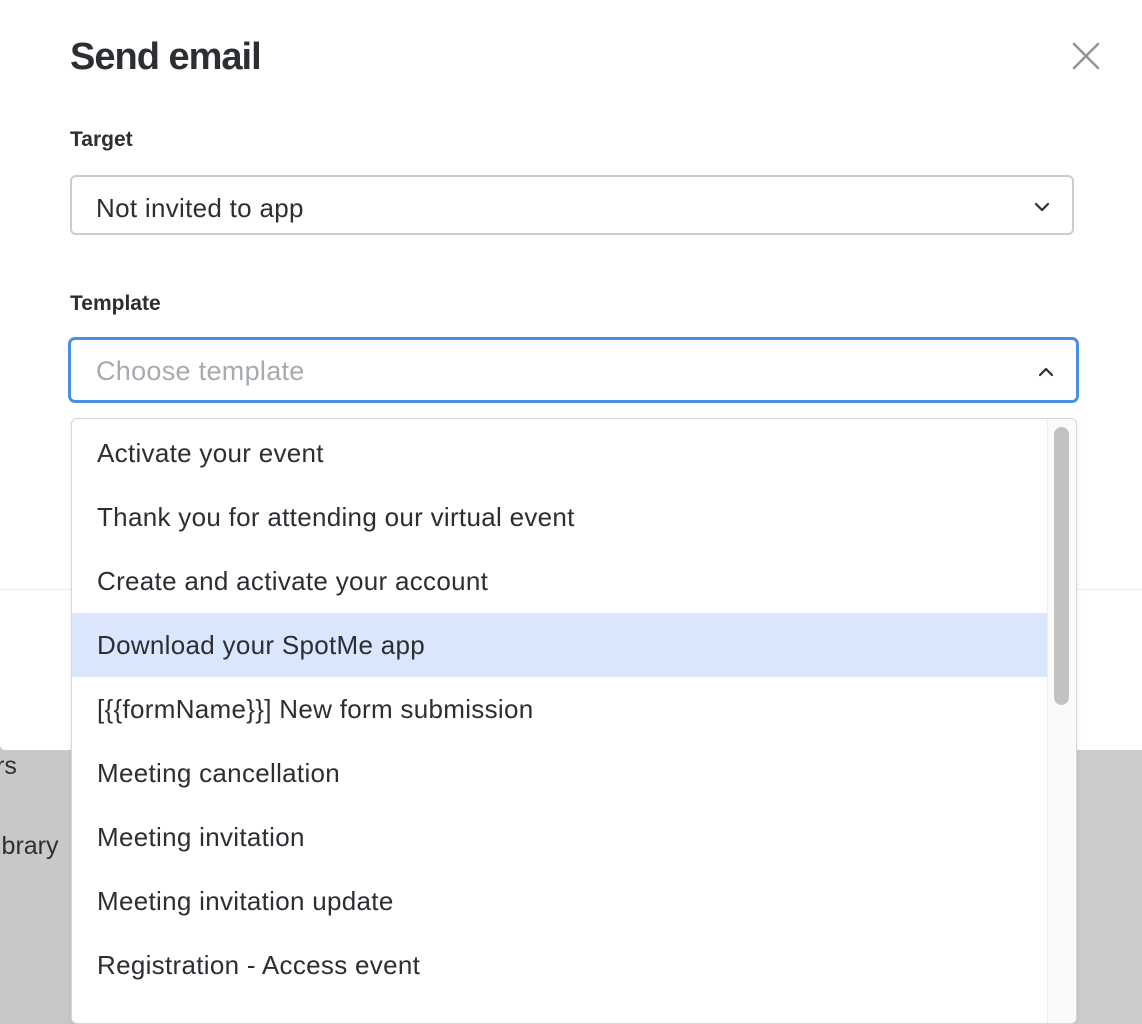 This screenshot has width=1142, height=1024. I want to click on scrollbar-thumb, so click(1061, 566).